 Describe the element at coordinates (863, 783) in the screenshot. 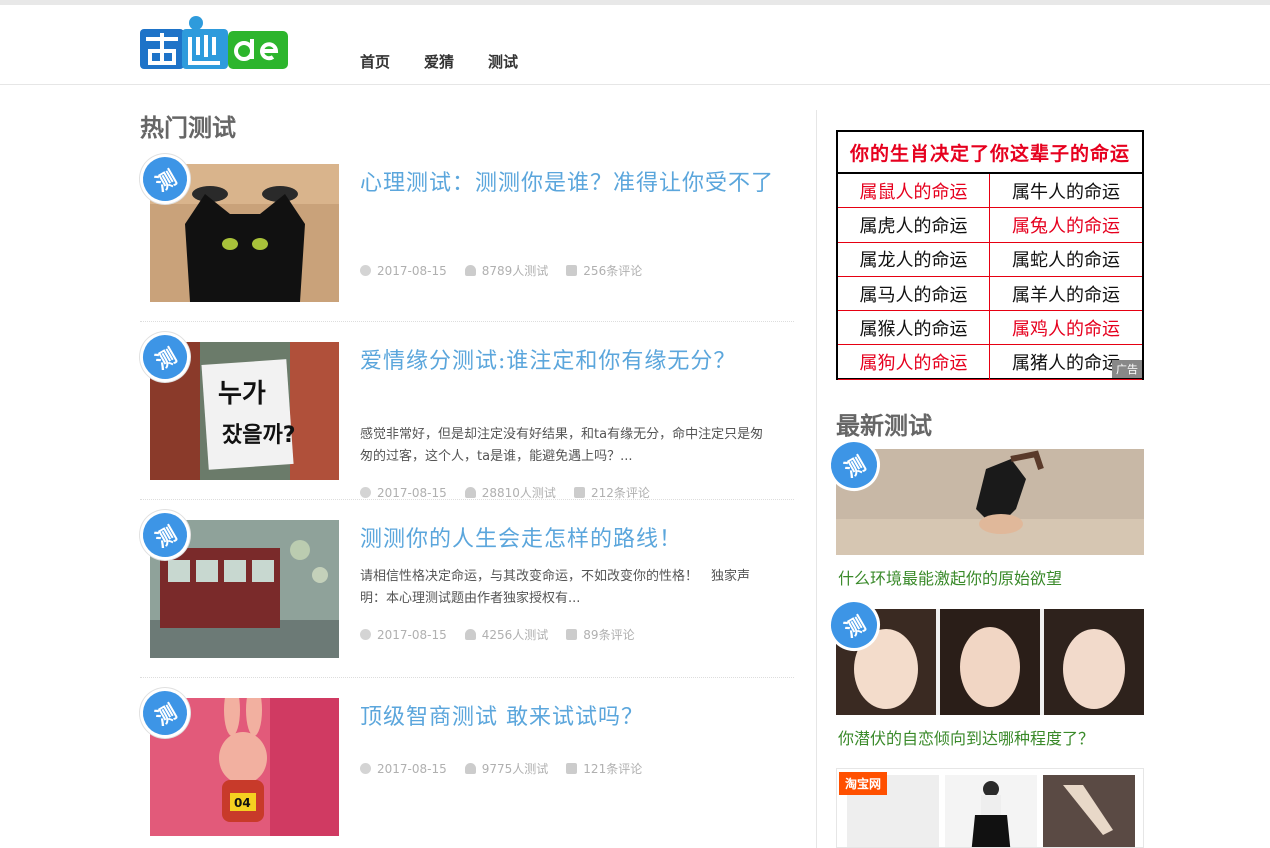

I see `taobao-label: 淘宝网` at that location.